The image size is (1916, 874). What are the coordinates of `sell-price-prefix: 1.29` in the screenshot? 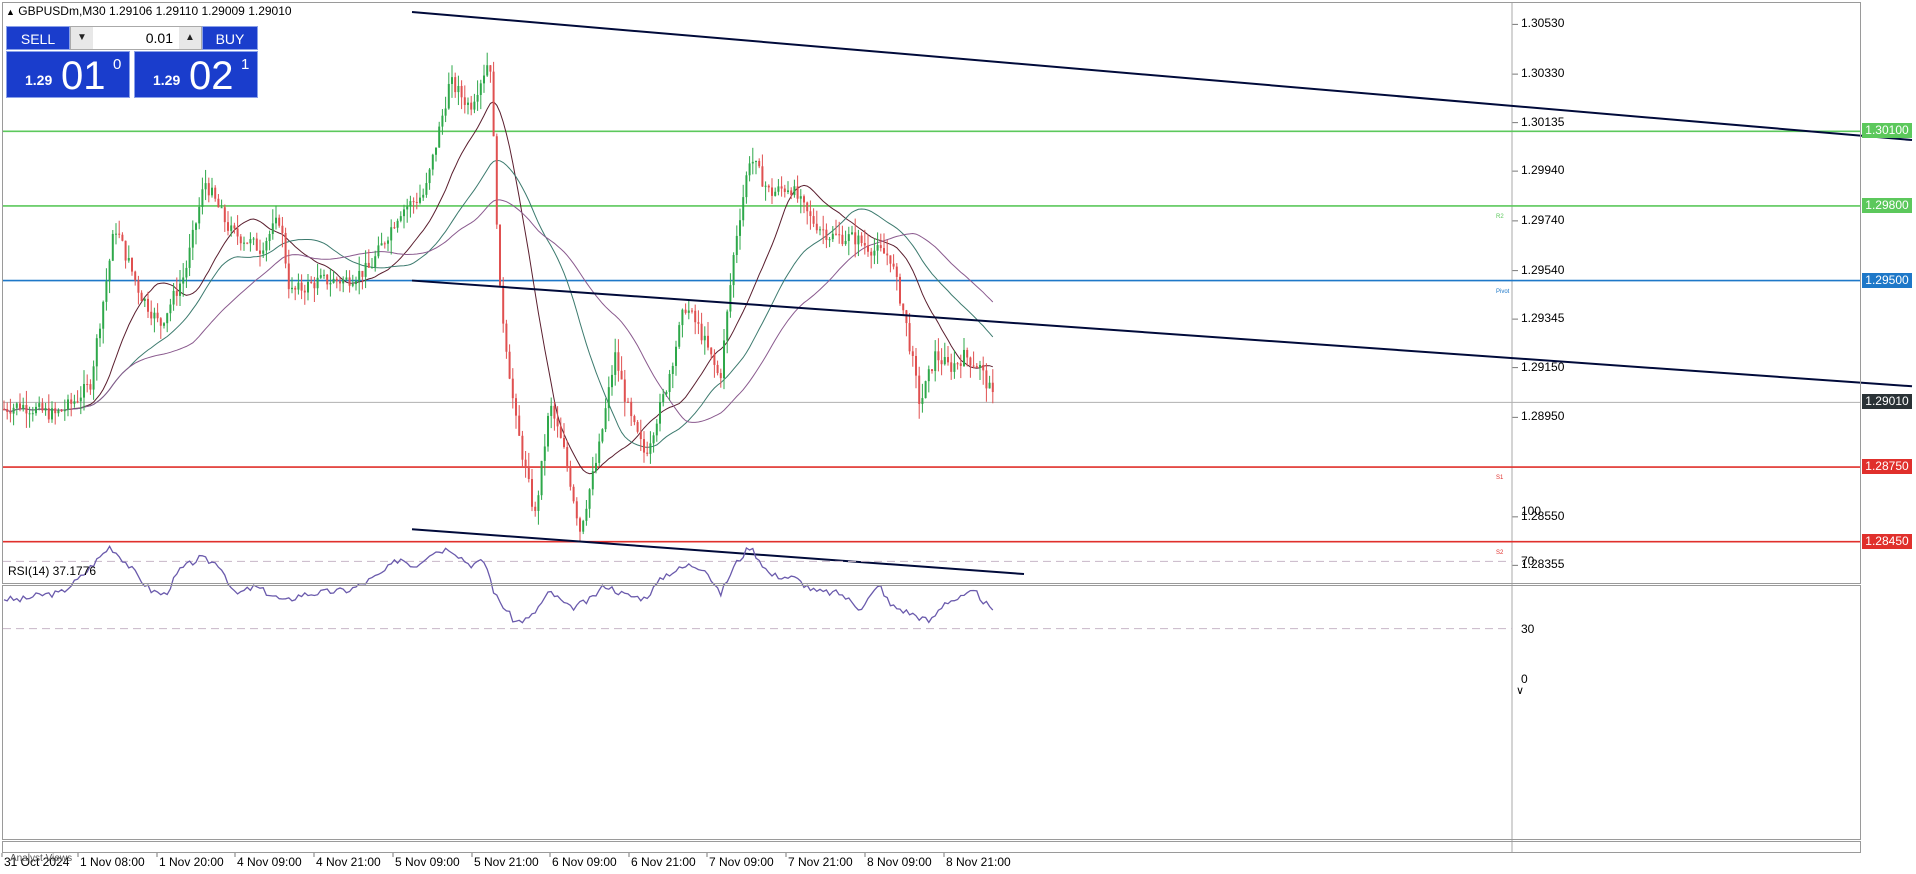 It's located at (39, 80).